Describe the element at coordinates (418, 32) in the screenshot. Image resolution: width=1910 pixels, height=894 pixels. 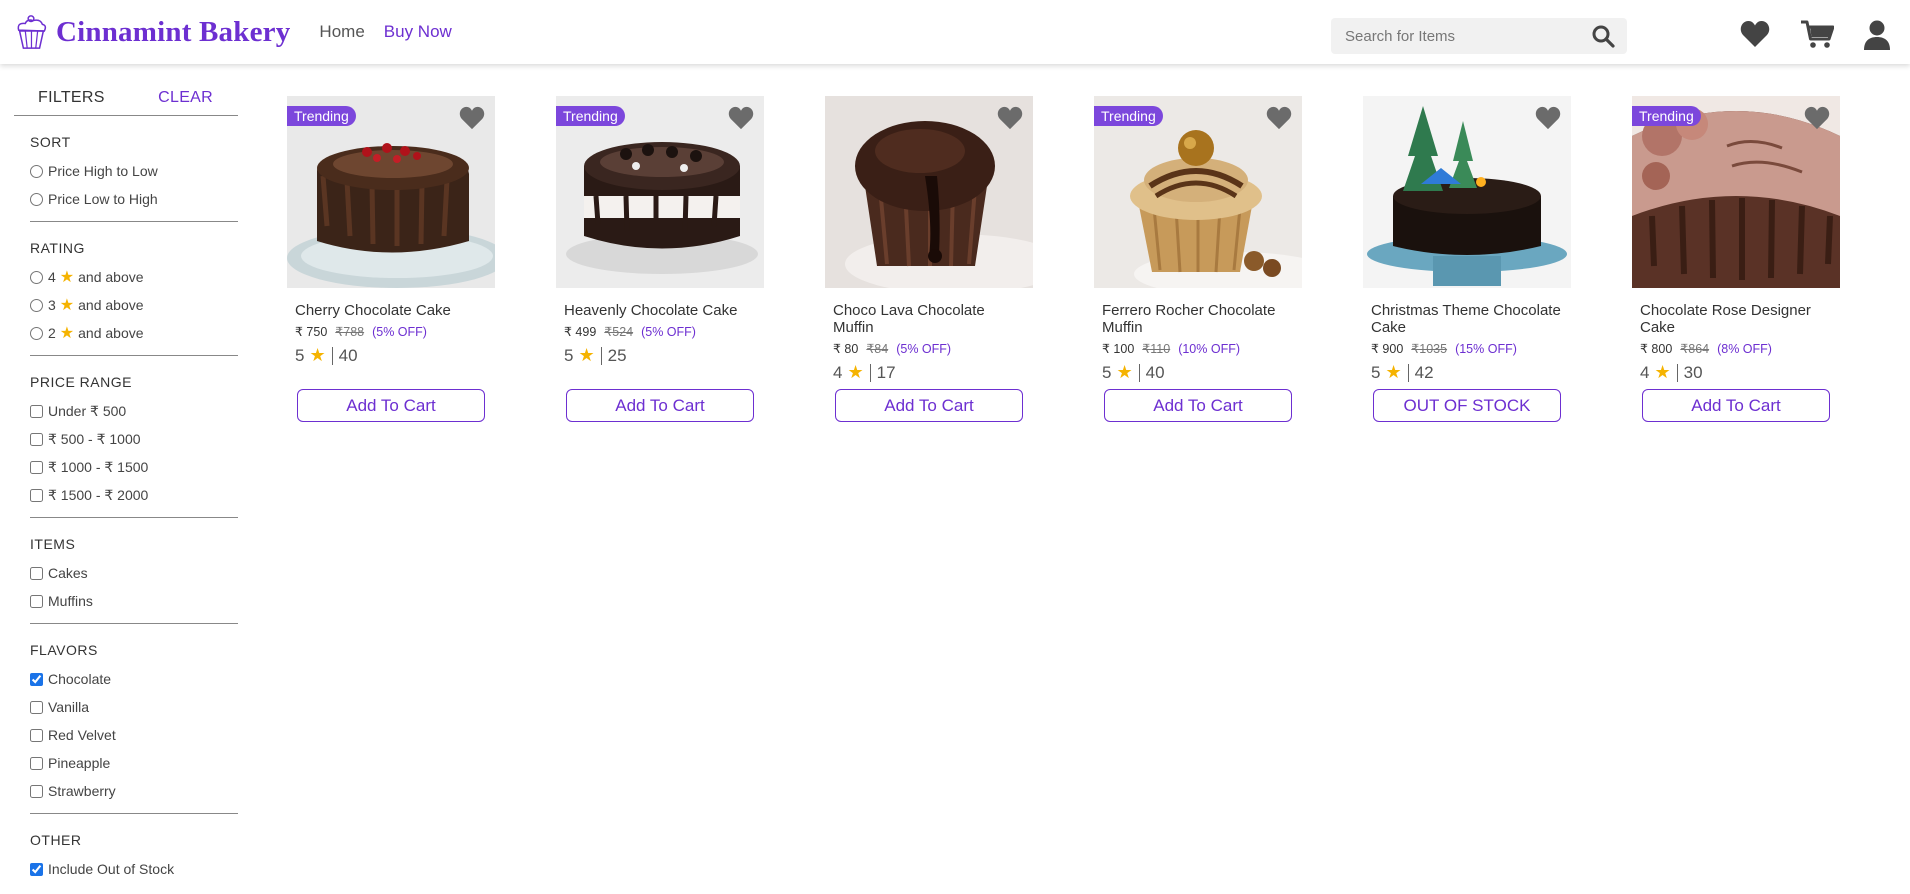
I see `nav-buy-now-link: Buy Now` at that location.